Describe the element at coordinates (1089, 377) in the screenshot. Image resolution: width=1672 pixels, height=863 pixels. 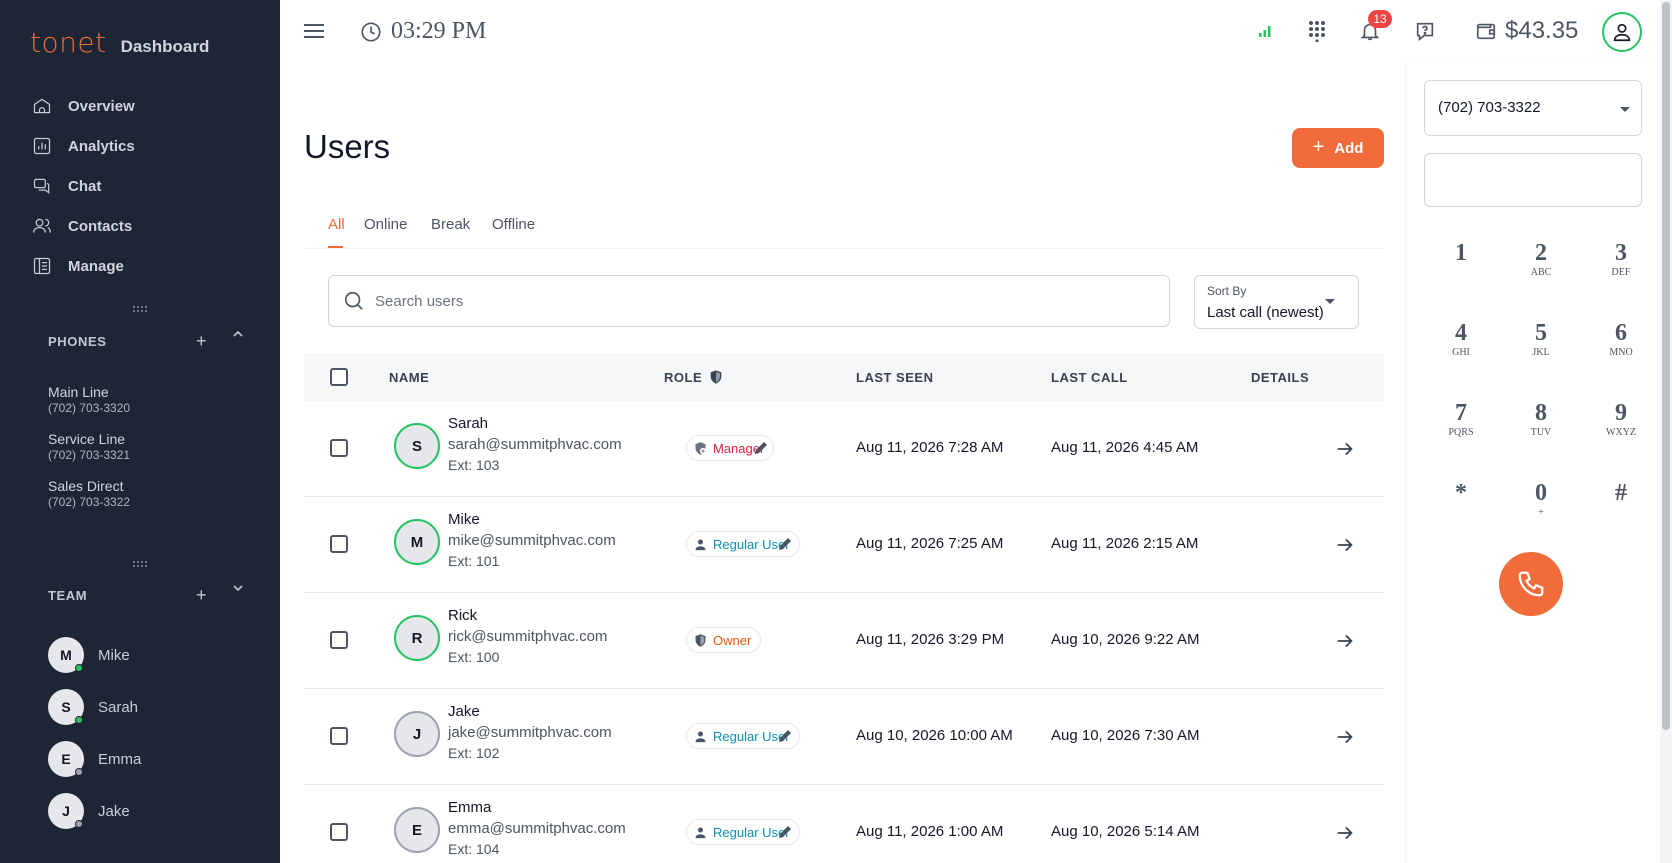
I see `column-header-last-call: LAST CALL` at that location.